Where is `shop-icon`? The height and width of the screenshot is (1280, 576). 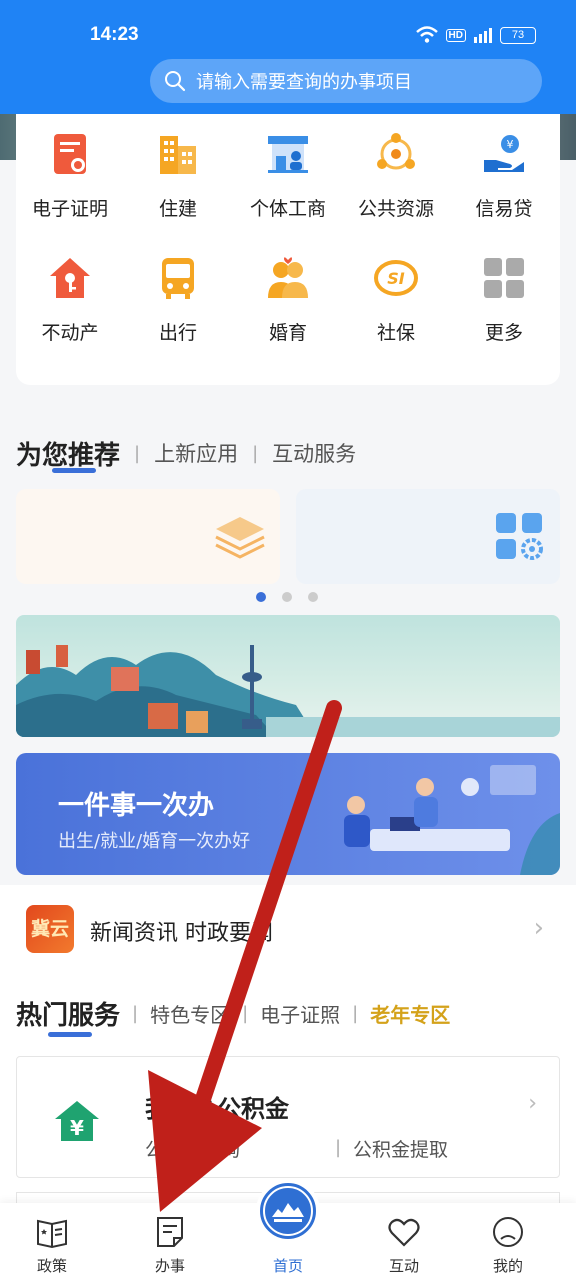
shop-icon is located at coordinates (288, 154).